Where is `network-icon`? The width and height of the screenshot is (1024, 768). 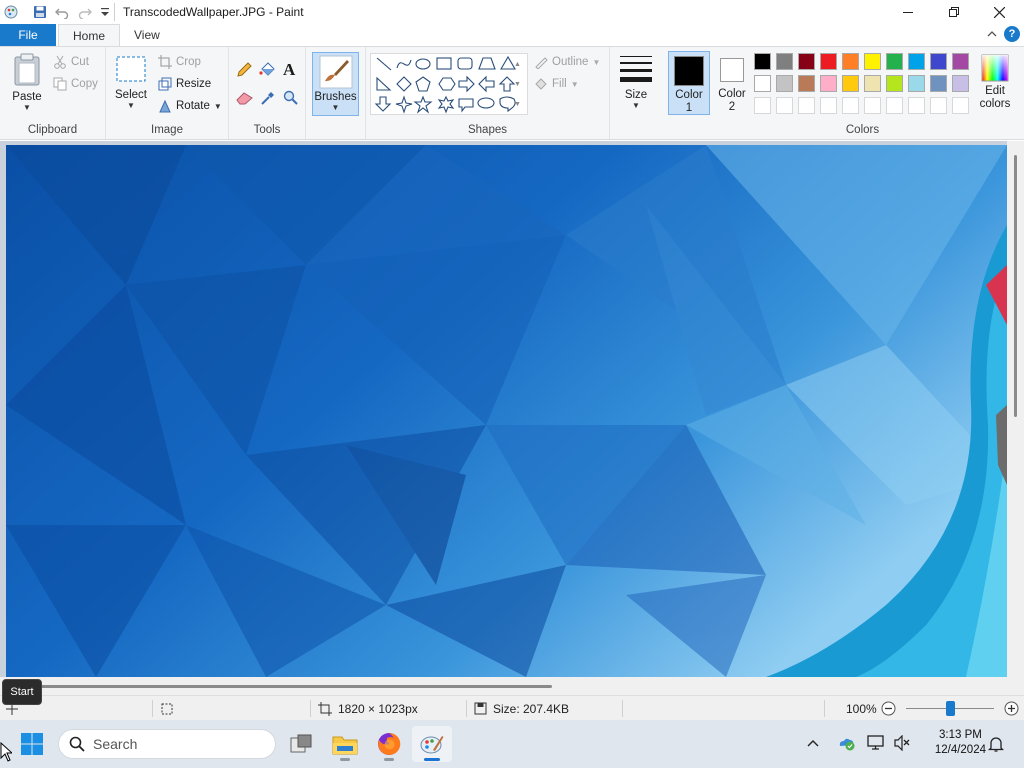 network-icon is located at coordinates (876, 744).